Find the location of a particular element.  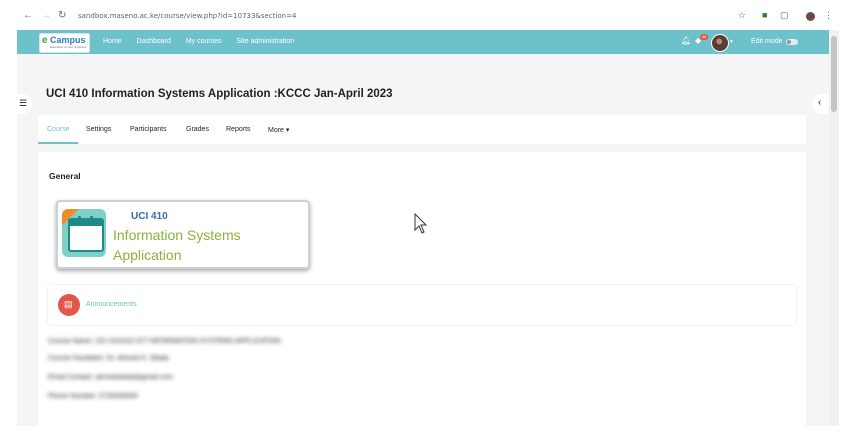

notification-bell-icon: 🔔︎ is located at coordinates (686, 41).